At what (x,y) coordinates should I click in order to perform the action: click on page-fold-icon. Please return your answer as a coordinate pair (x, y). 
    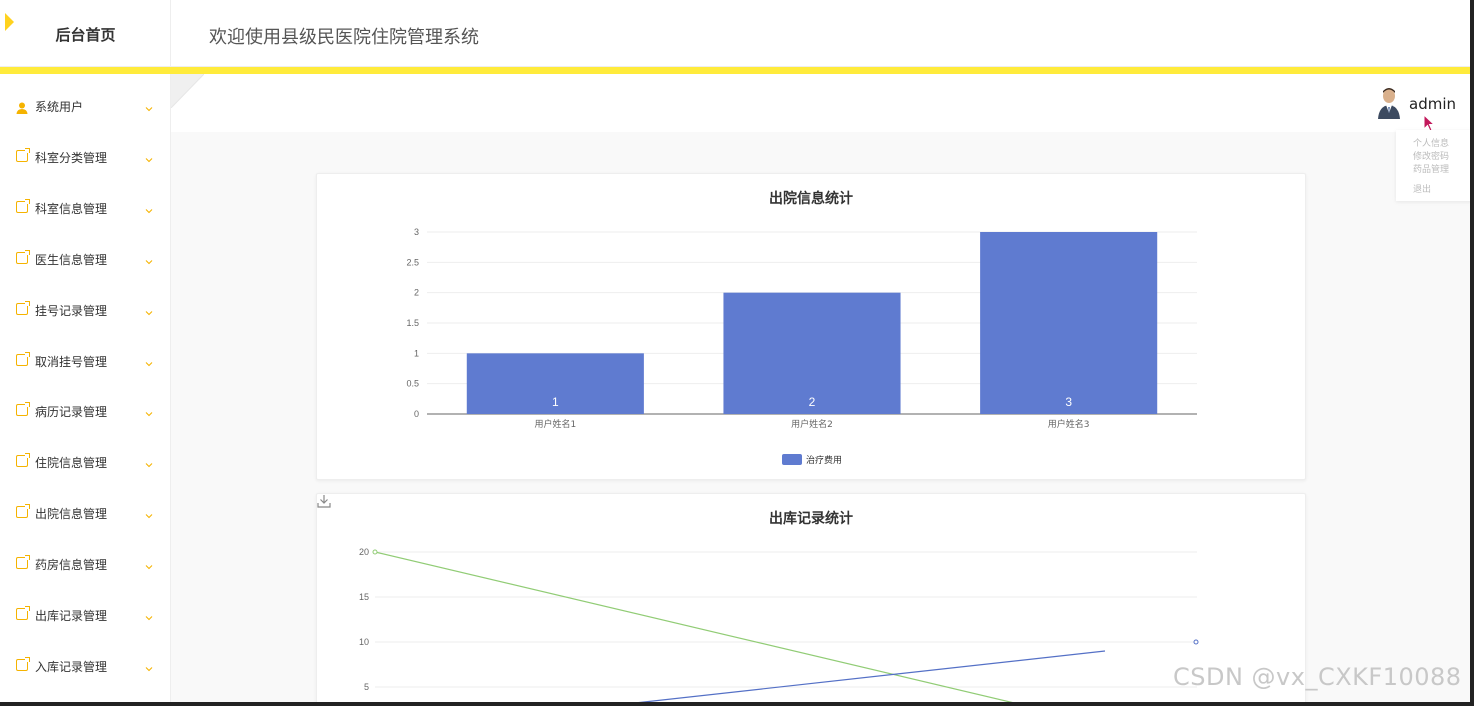
    Looking at the image, I should click on (187, 91).